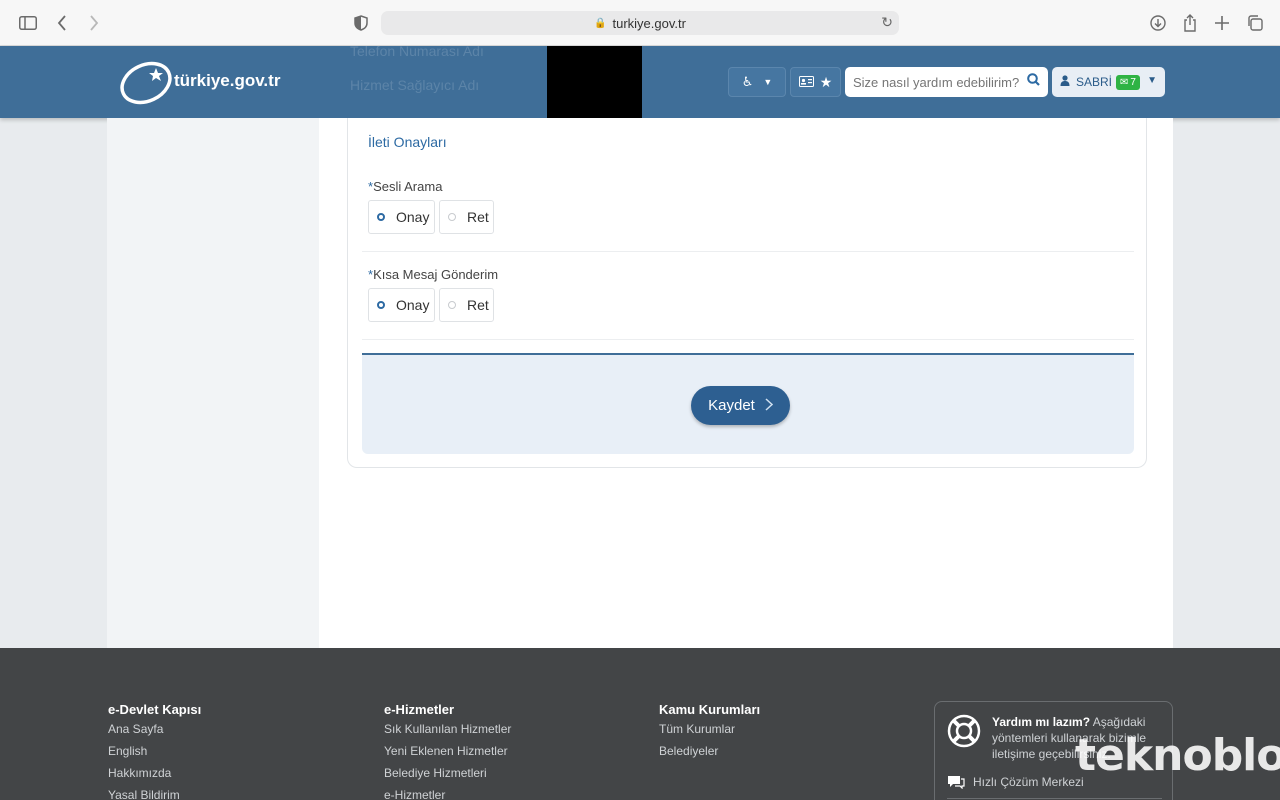  I want to click on browser-toolbar: 🔒 turkiye.gov.tr ↻, so click(640, 23).